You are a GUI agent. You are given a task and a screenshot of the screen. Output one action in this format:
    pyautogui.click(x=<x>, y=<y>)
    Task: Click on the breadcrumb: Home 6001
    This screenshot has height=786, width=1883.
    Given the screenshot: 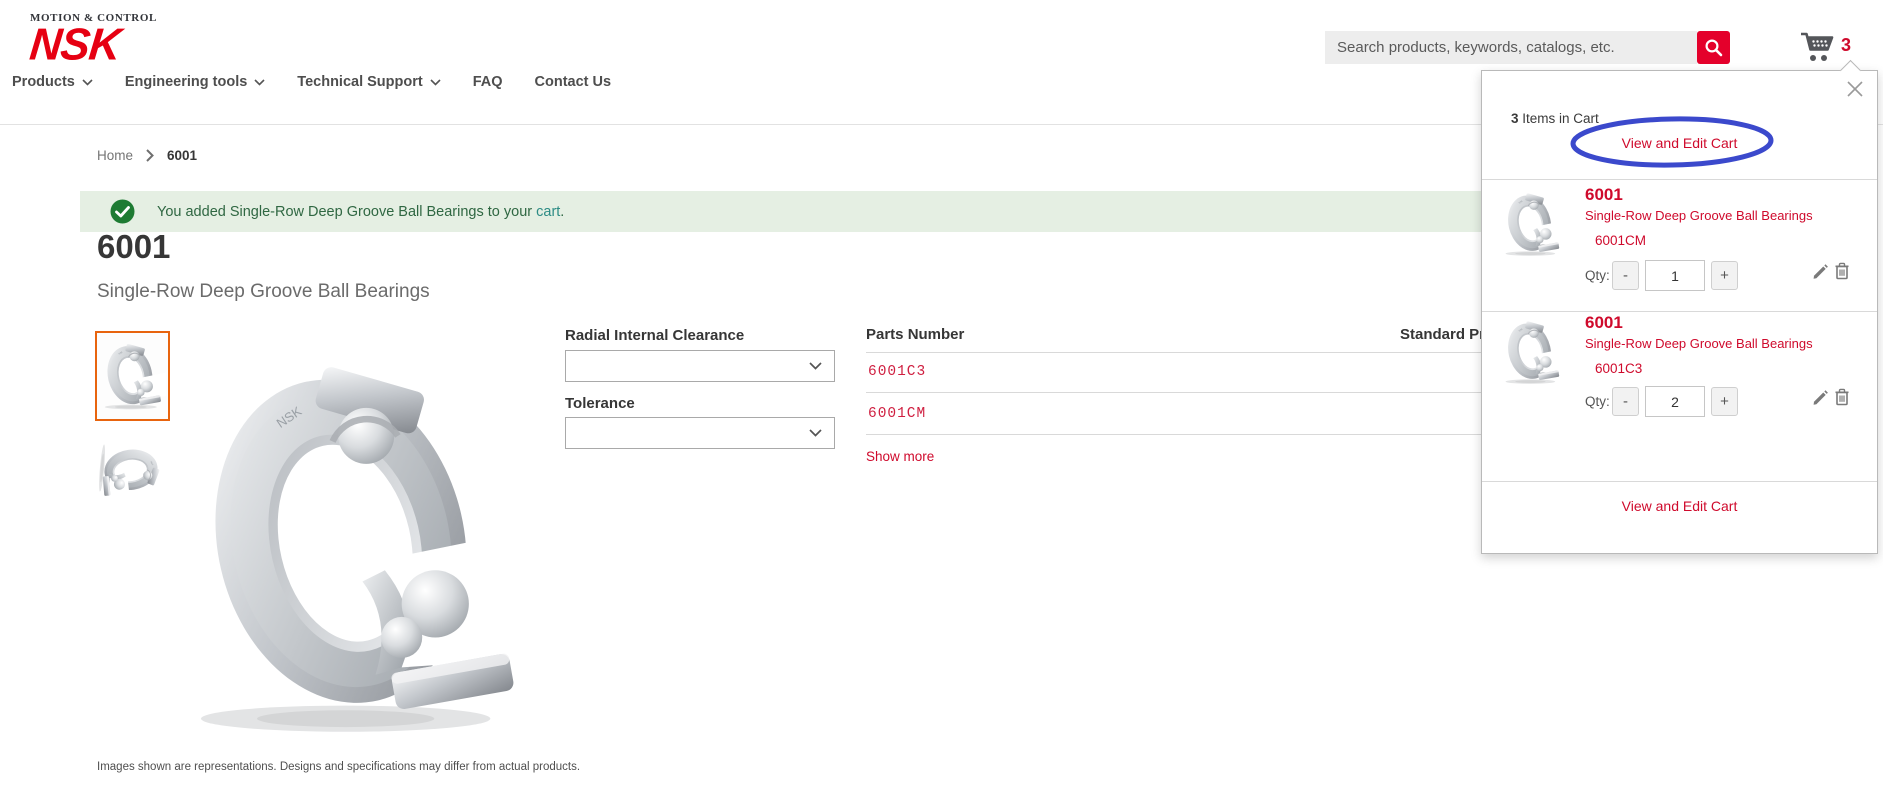 What is the action you would take?
    pyautogui.click(x=147, y=155)
    